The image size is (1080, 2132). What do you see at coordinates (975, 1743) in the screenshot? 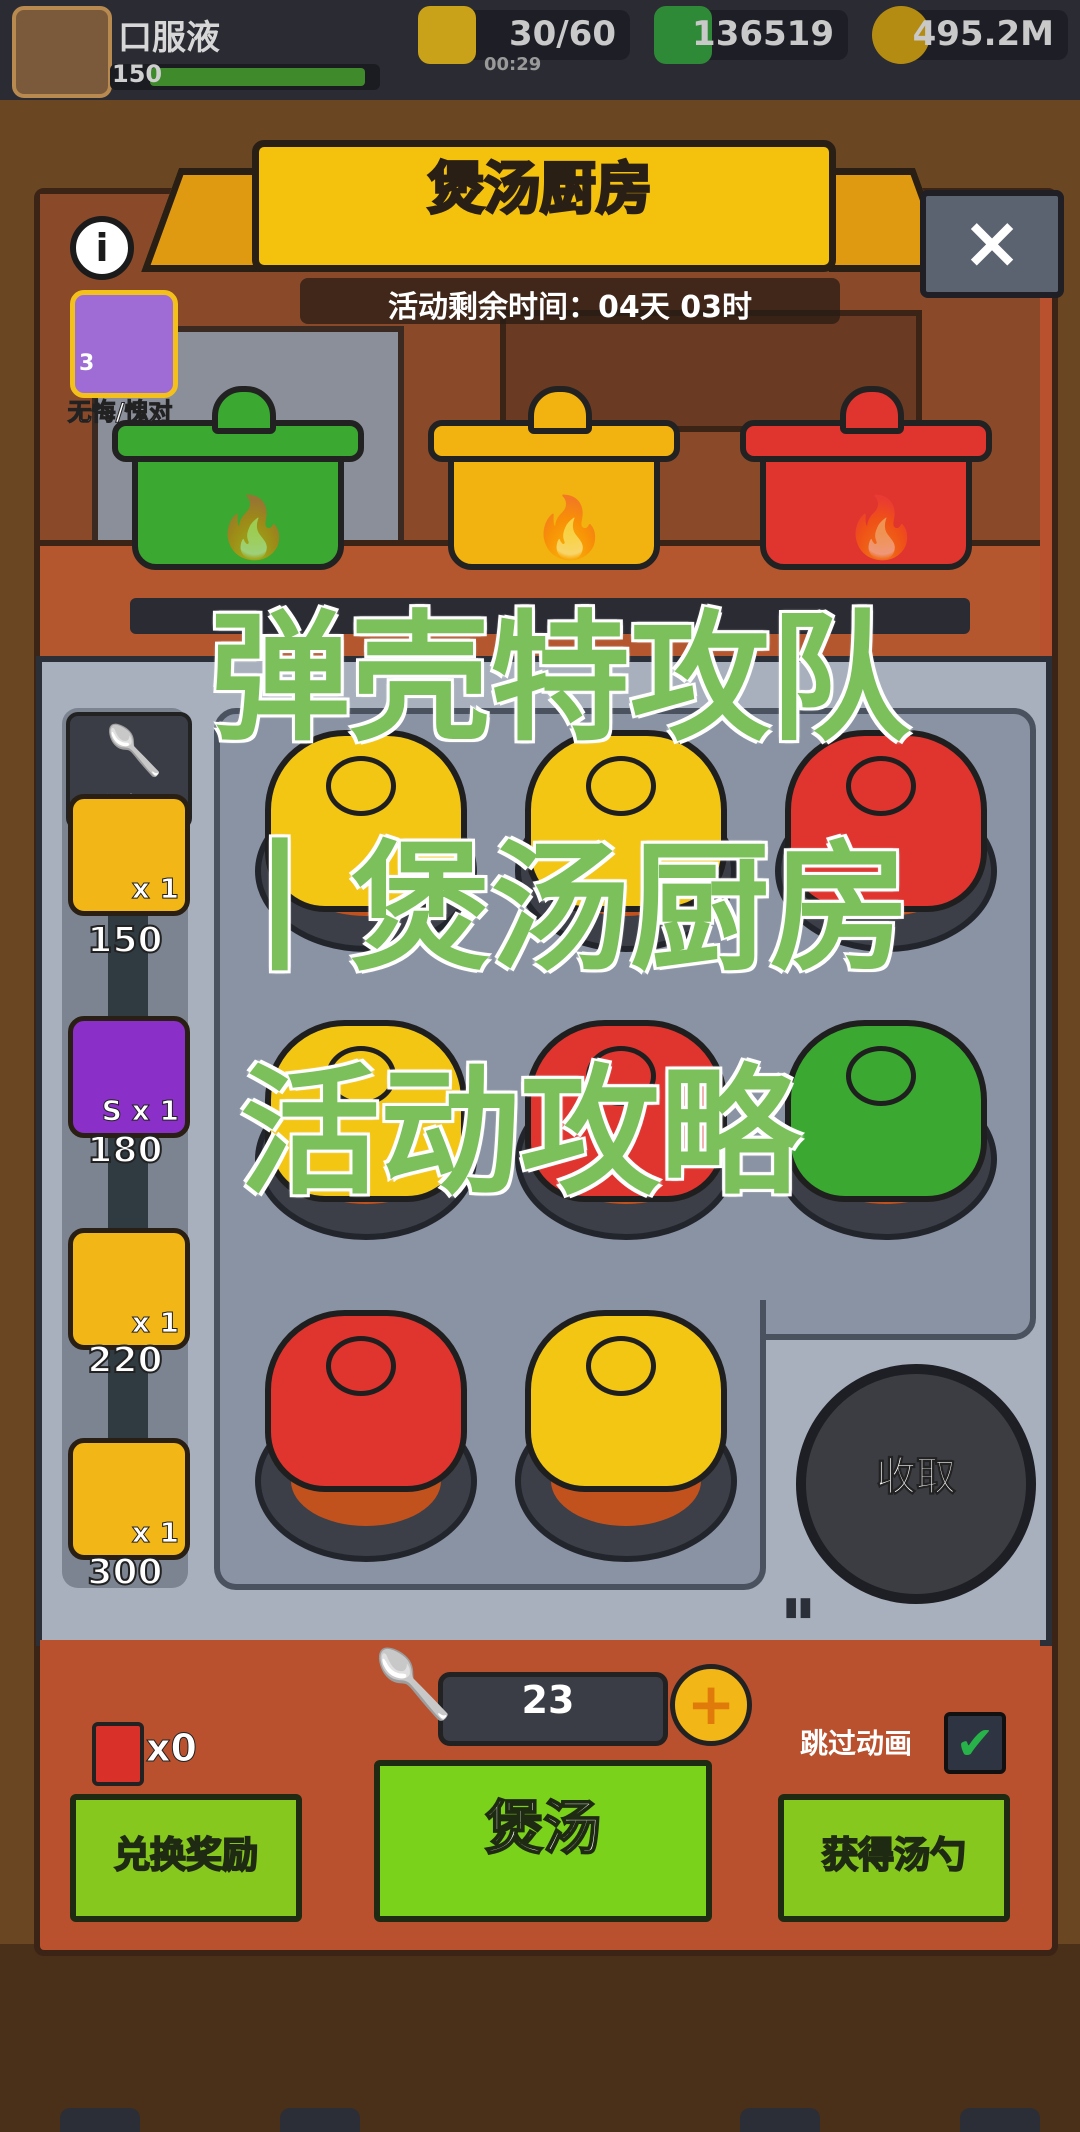
I see `skip-animation-checkbox: ✔` at bounding box center [975, 1743].